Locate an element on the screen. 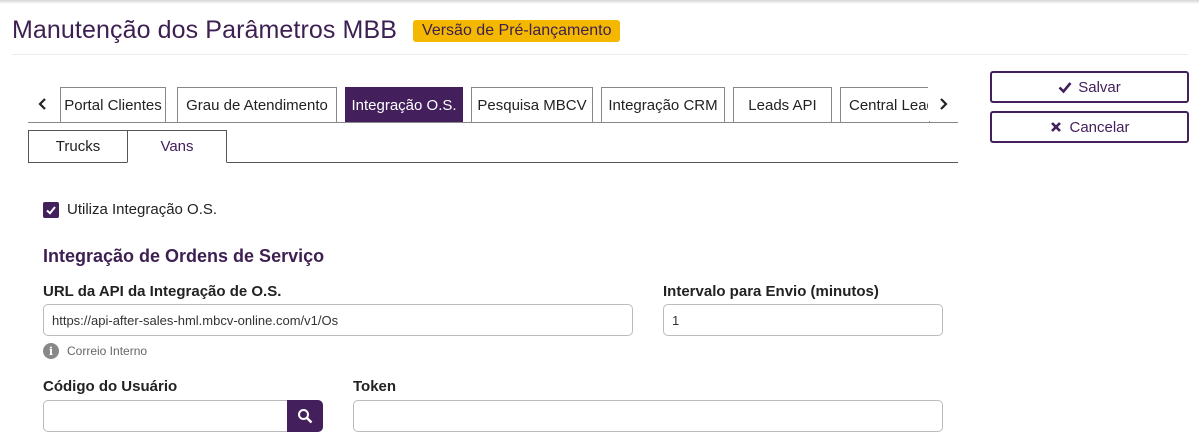 The width and height of the screenshot is (1199, 448). cancel-button: Cancelar is located at coordinates (1089, 127).